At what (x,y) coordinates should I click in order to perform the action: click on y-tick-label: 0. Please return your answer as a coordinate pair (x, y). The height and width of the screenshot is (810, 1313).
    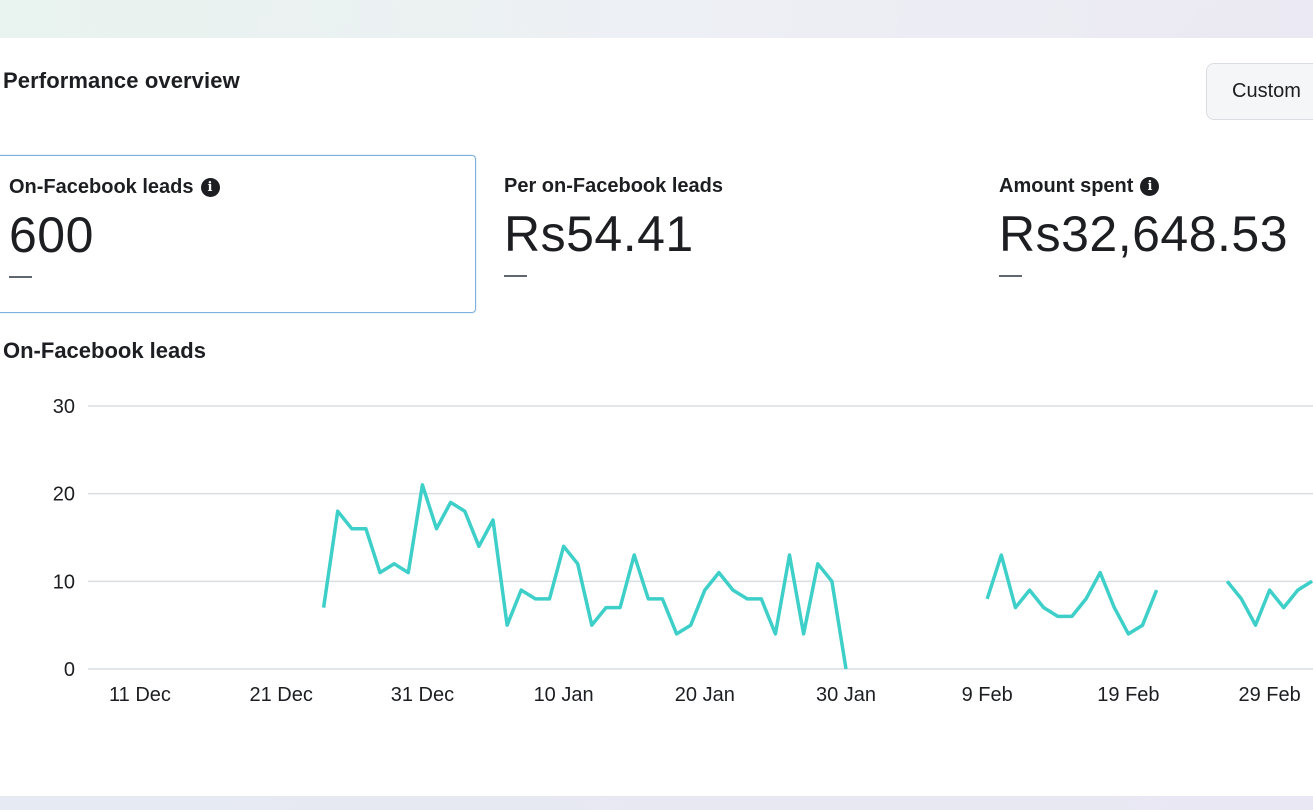
    Looking at the image, I should click on (69, 670).